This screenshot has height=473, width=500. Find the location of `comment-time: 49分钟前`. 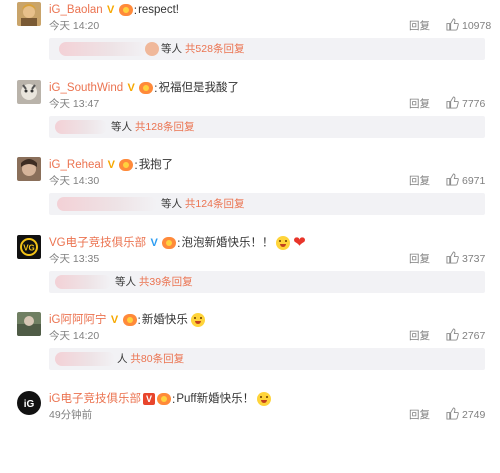

comment-time: 49分钟前 is located at coordinates (71, 415).